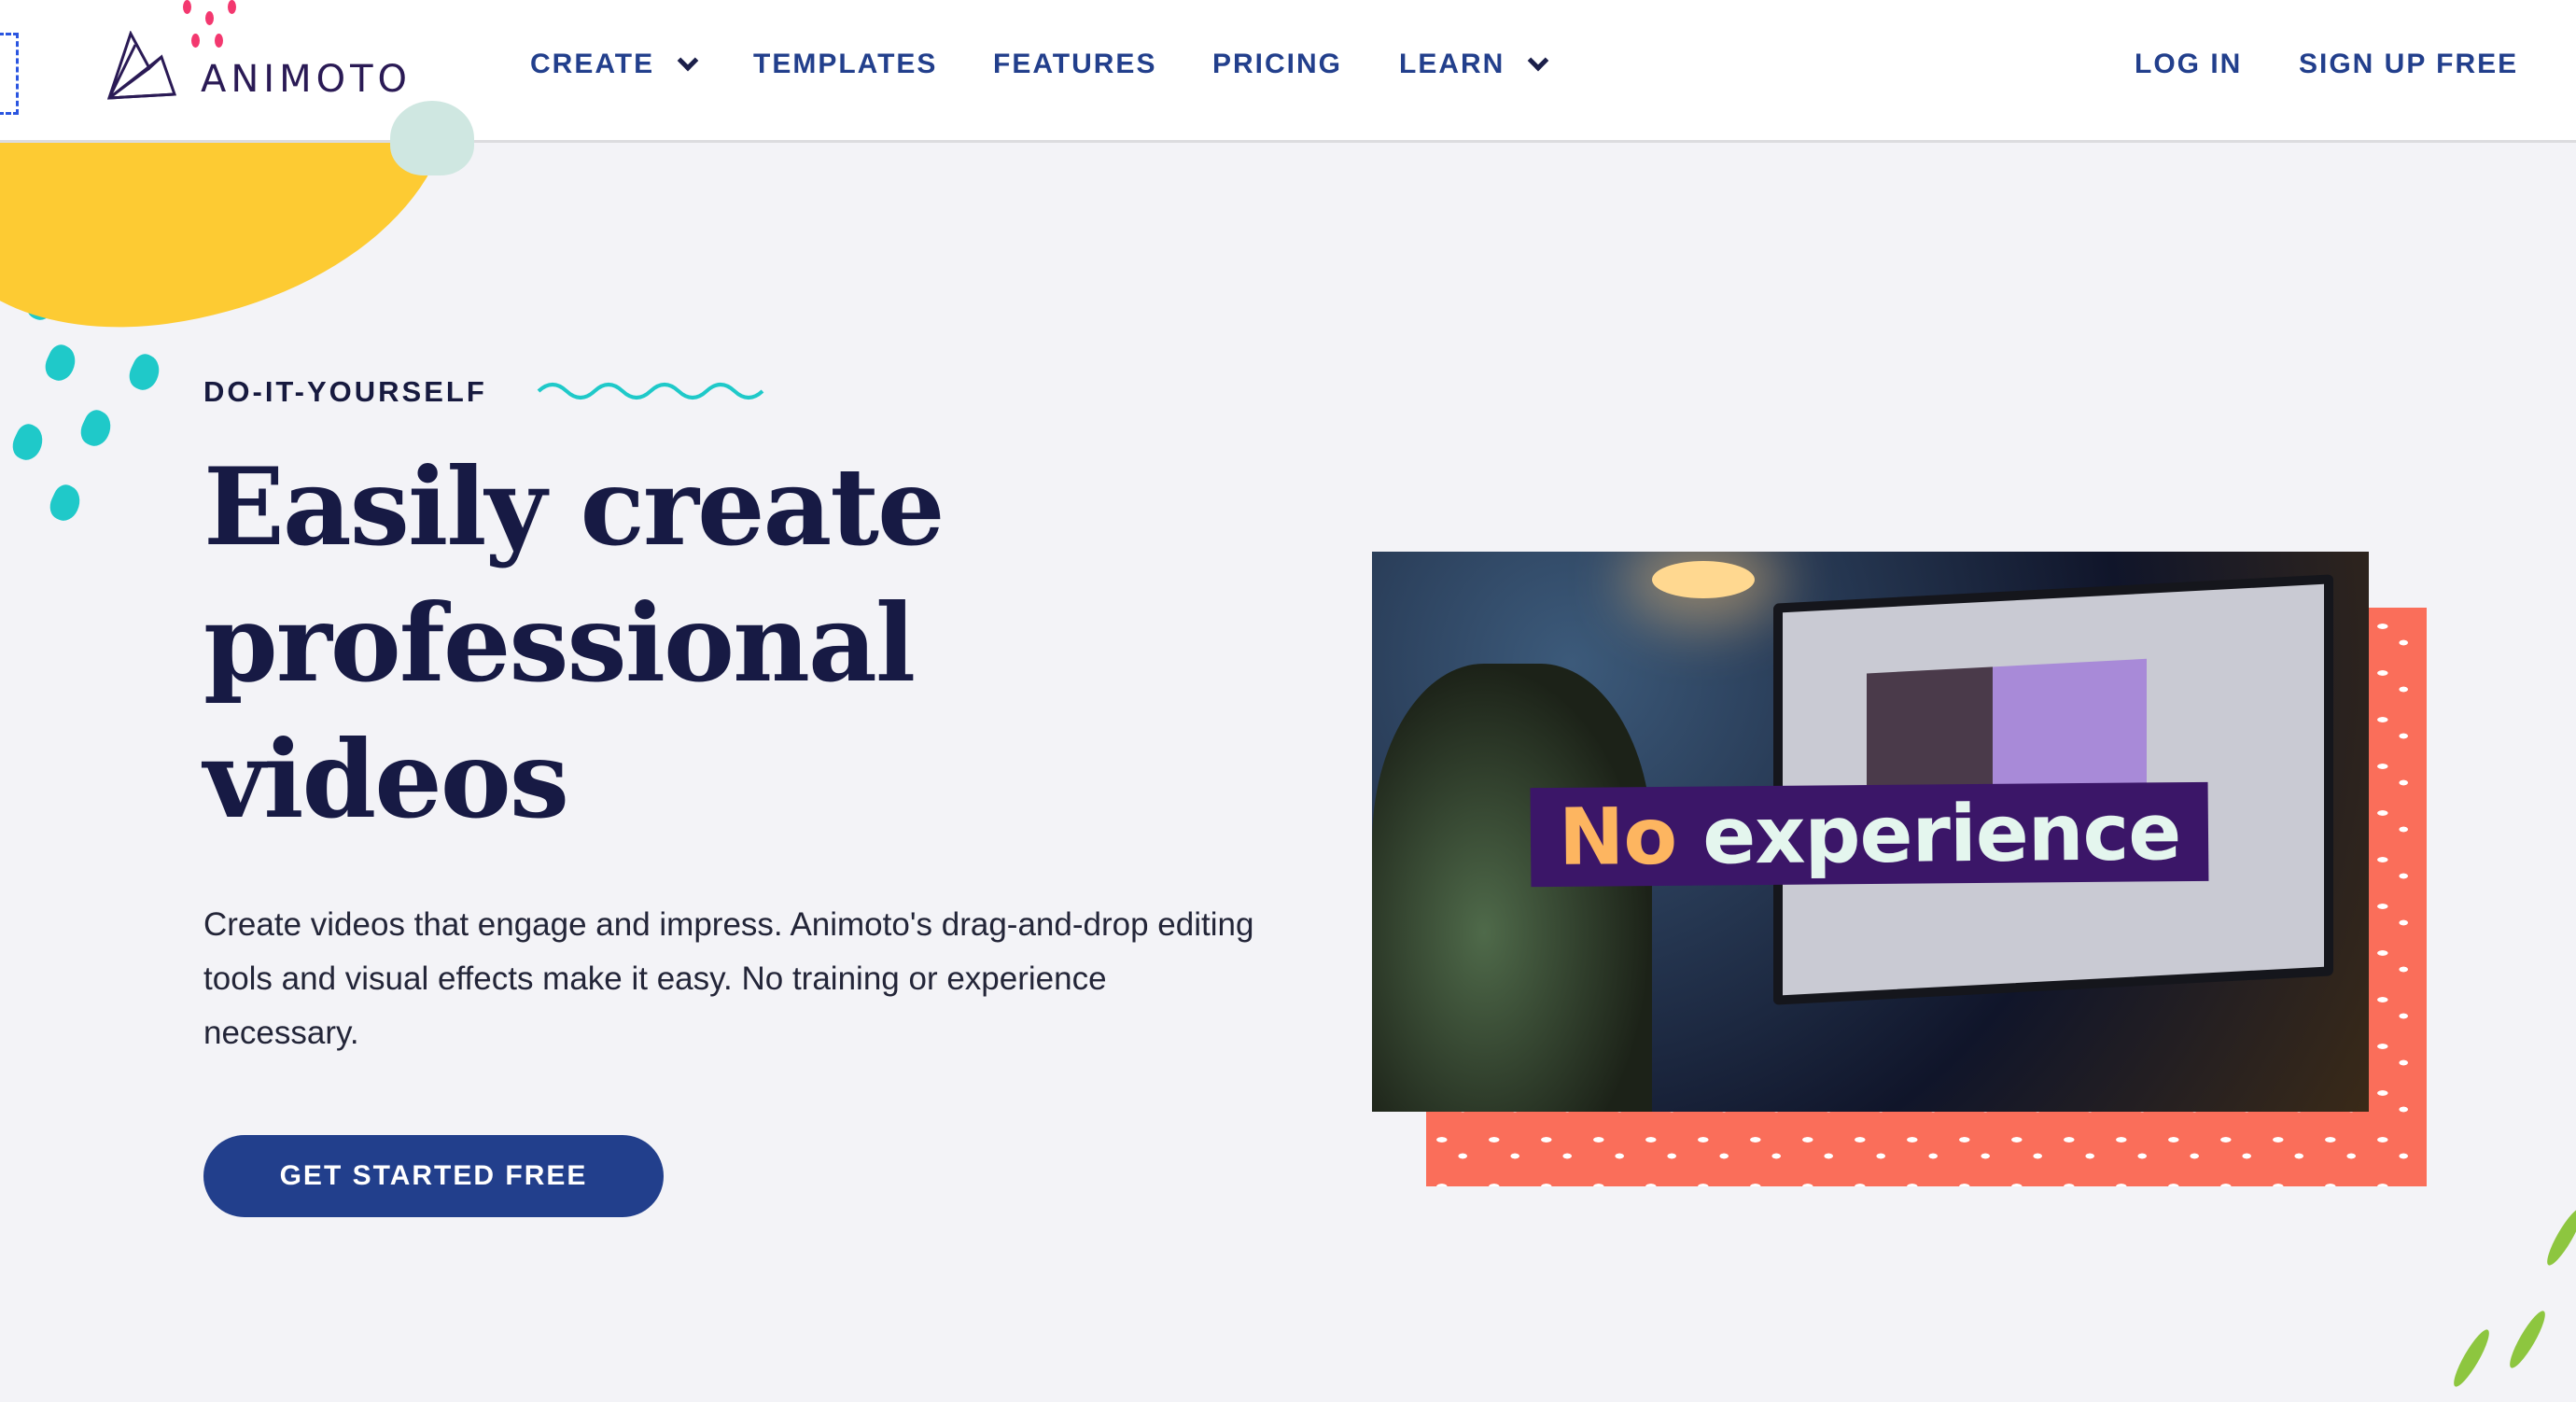  What do you see at coordinates (345, 392) in the screenshot?
I see `eyebrow-label: DO-IT-YOURSELF` at bounding box center [345, 392].